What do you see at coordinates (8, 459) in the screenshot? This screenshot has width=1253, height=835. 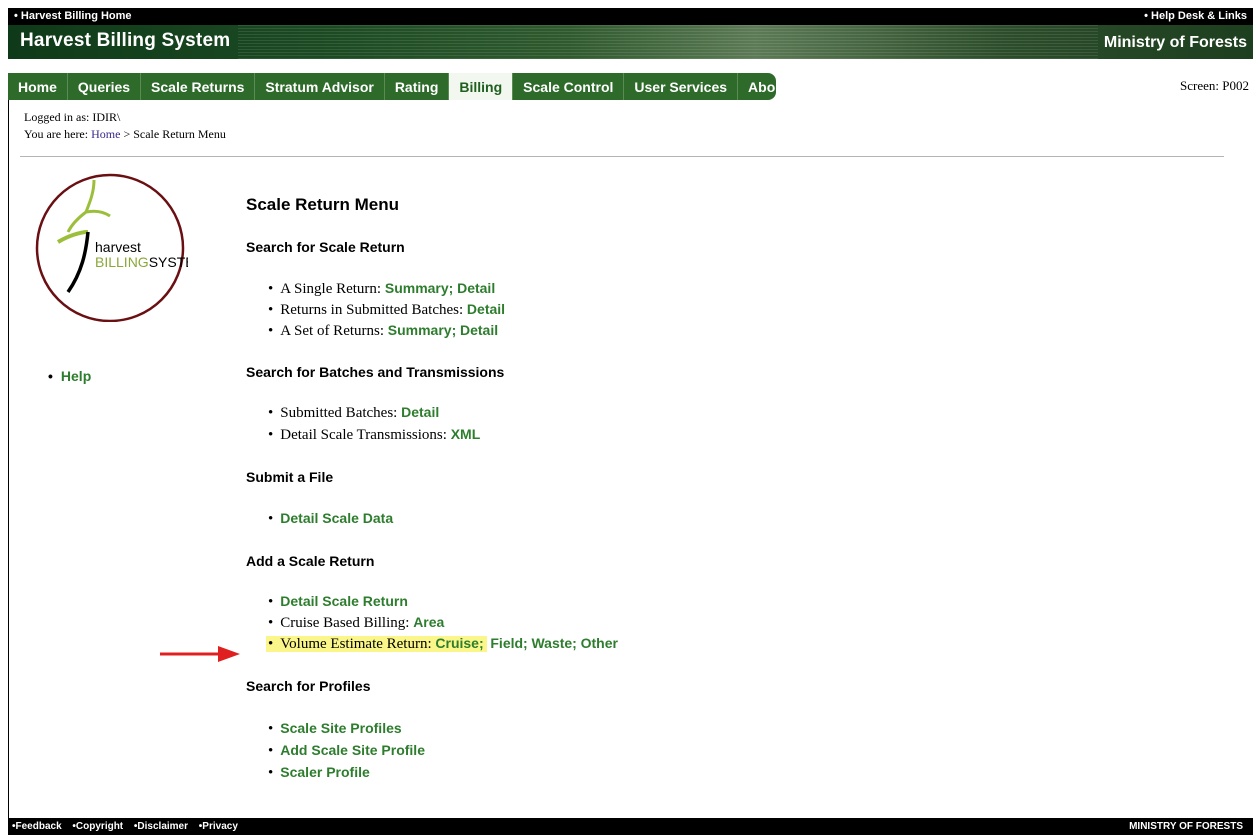 I see `page-left-border` at bounding box center [8, 459].